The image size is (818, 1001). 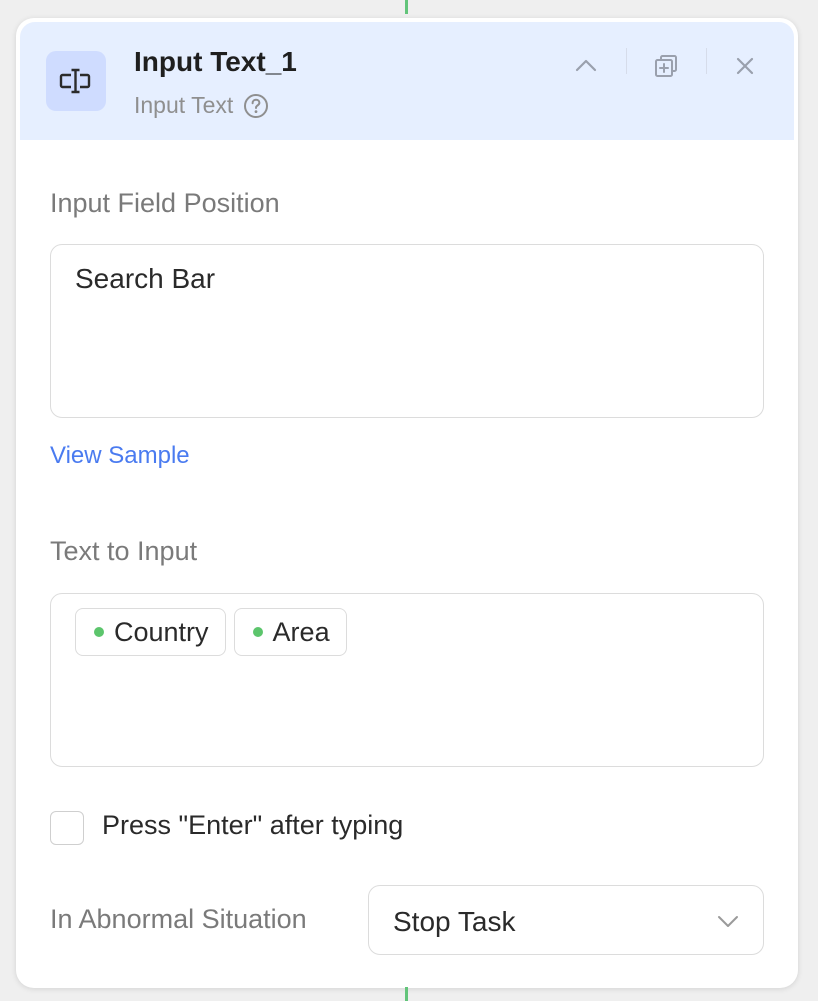 I want to click on abnormal-situation-value: Stop Task, so click(x=454, y=921).